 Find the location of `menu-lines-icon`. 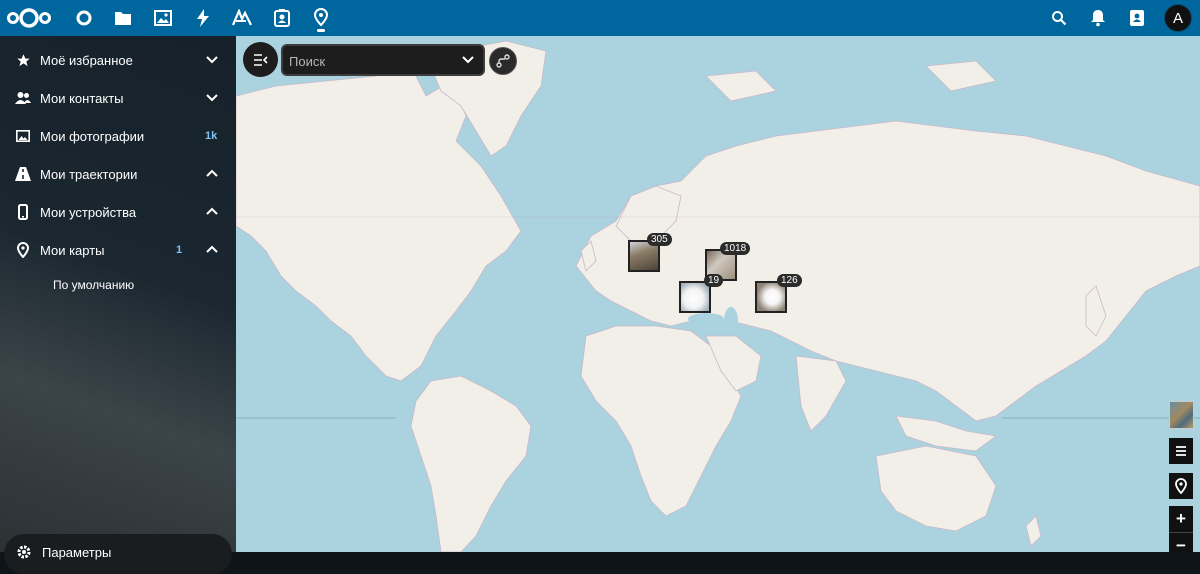

menu-lines-icon is located at coordinates (1181, 451).